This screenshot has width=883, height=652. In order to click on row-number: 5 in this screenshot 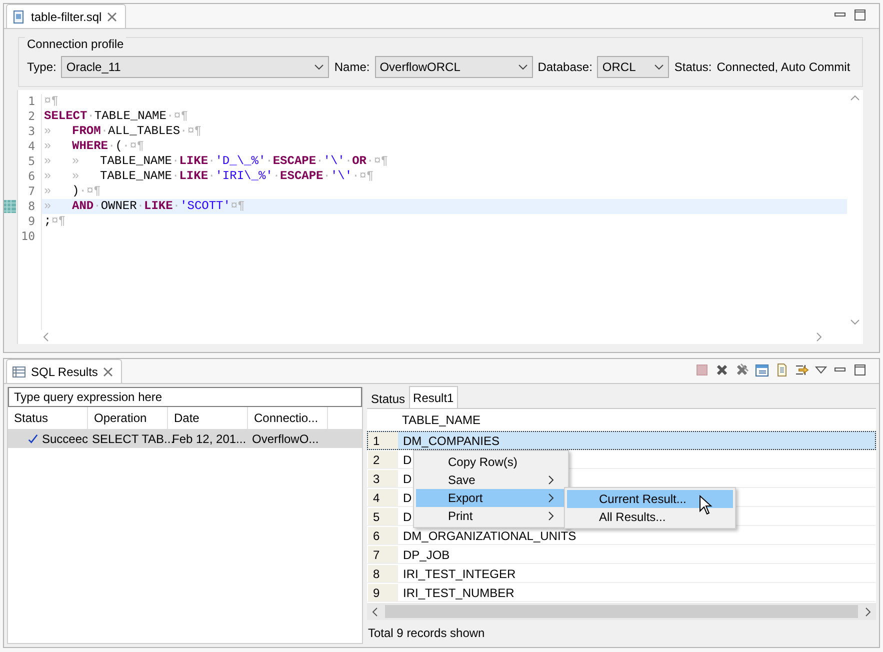, I will do `click(383, 516)`.